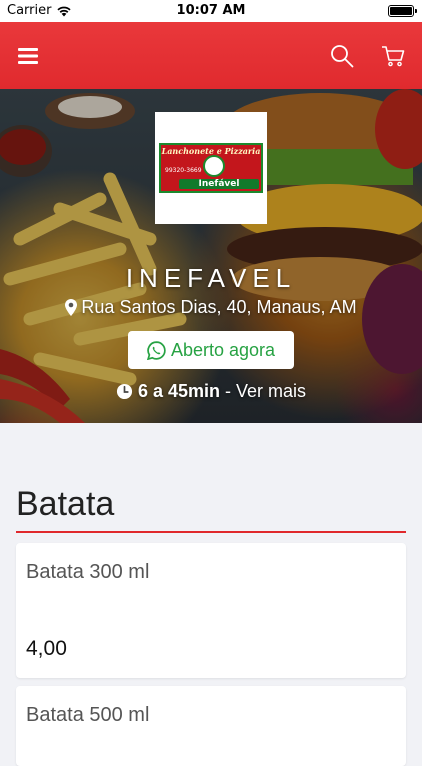 This screenshot has width=422, height=766. I want to click on store-name: INEFAVEL, so click(211, 278).